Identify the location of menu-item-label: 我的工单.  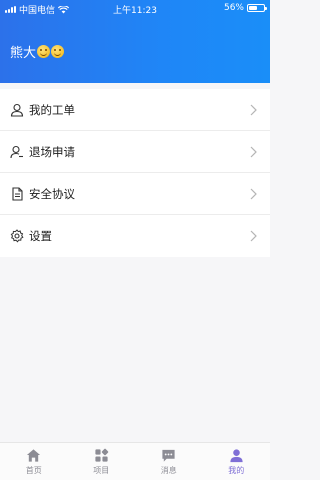
(52, 109).